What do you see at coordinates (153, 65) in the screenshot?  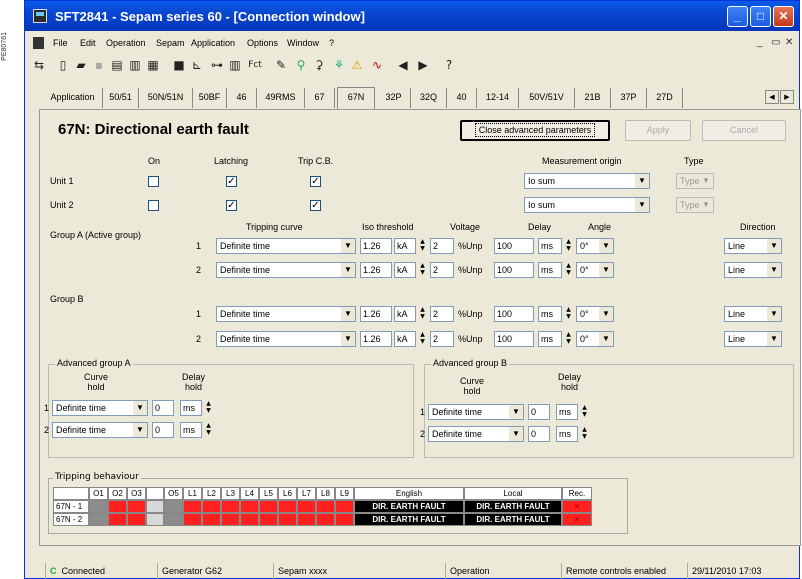 I see `print-setup-icon: ▦` at bounding box center [153, 65].